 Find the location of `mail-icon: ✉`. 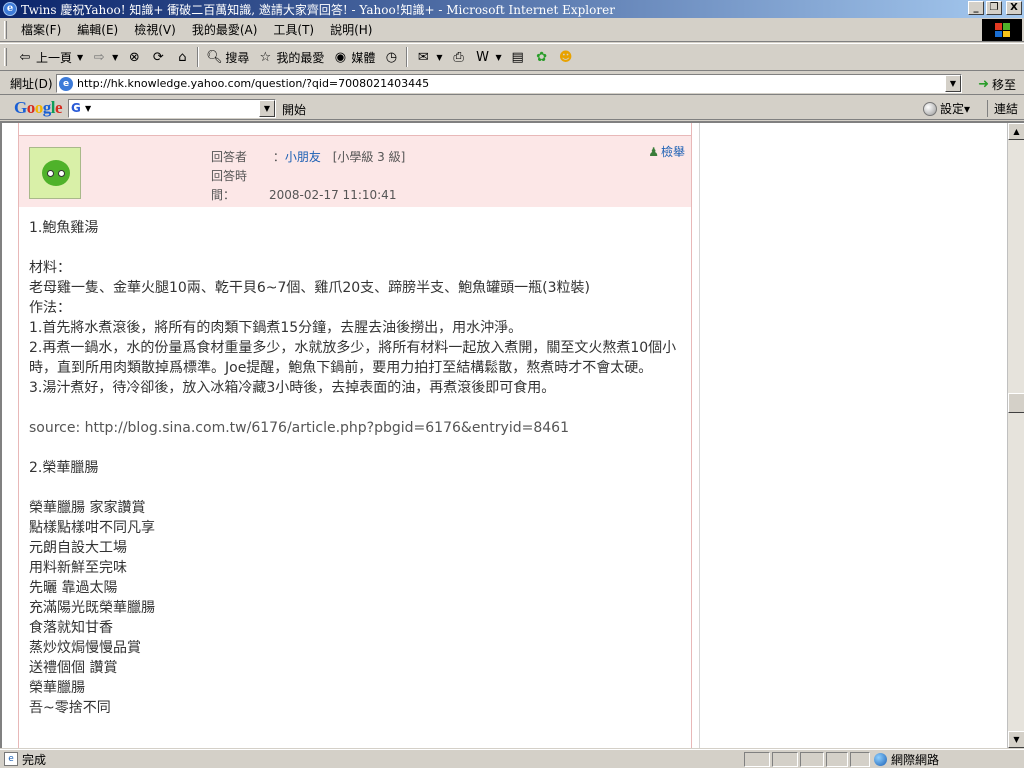

mail-icon: ✉ is located at coordinates (423, 57).